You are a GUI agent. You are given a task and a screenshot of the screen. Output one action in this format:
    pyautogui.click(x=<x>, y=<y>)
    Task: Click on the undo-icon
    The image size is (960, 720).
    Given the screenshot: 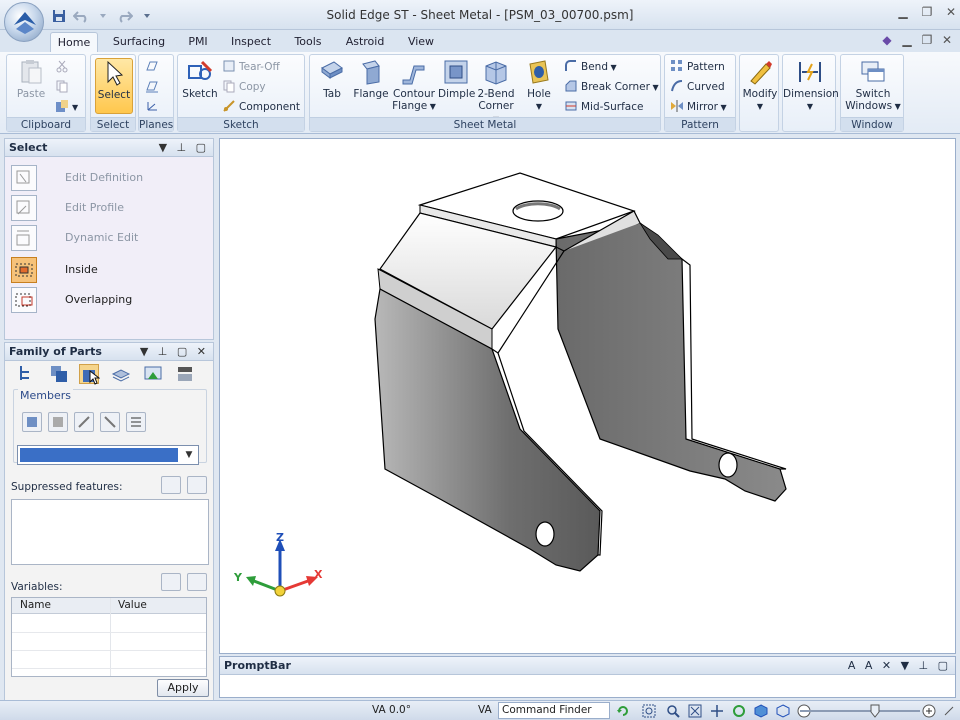 What is the action you would take?
    pyautogui.click(x=81, y=16)
    